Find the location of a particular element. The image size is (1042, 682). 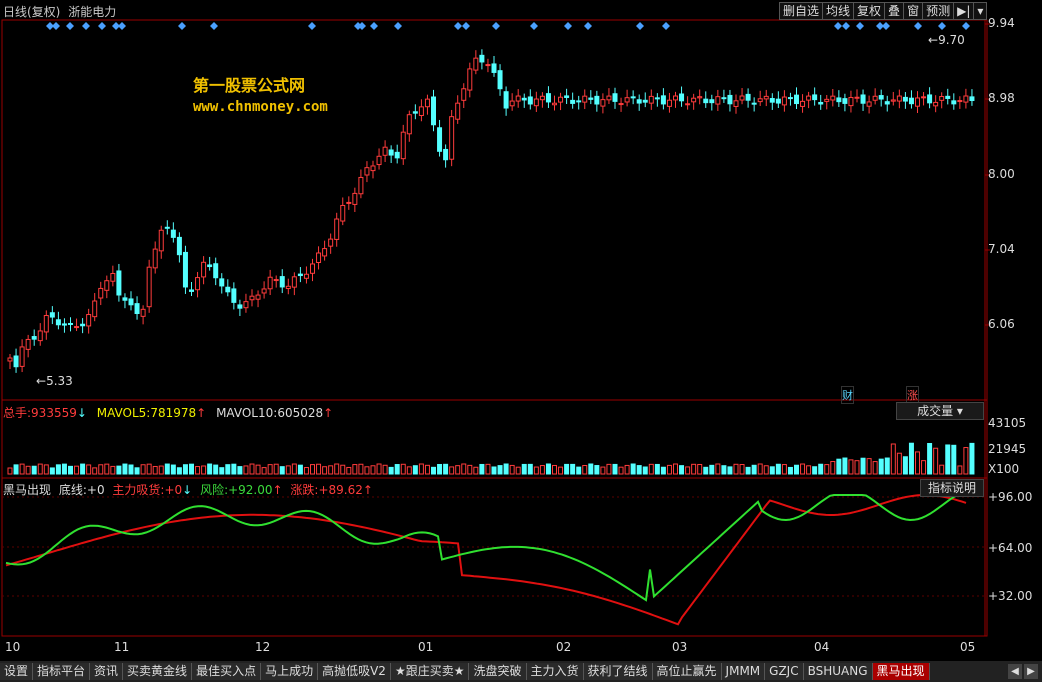

adjust-button: 复权 is located at coordinates (869, 11).